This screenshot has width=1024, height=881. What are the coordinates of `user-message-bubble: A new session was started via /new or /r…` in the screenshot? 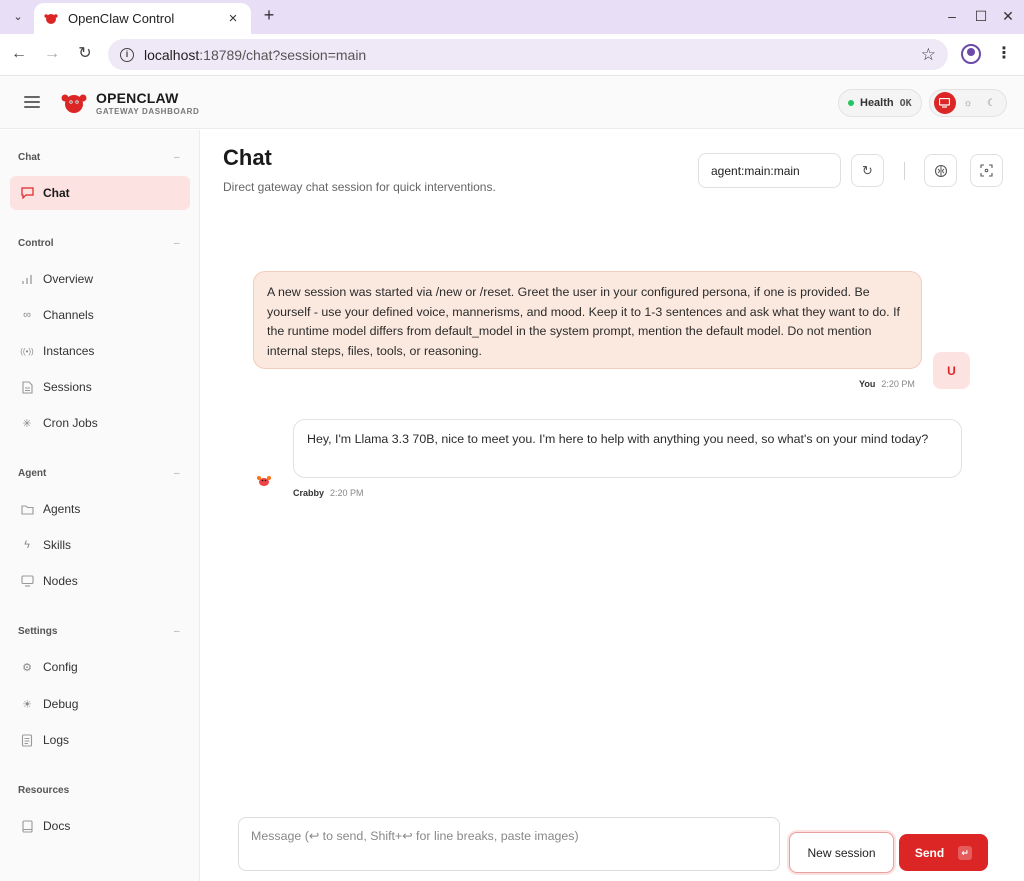 It's located at (587, 320).